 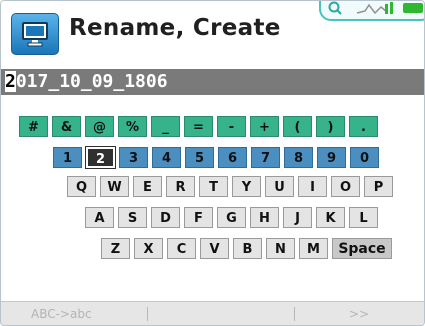 I want to click on key-symbol-4: _, so click(x=165, y=126).